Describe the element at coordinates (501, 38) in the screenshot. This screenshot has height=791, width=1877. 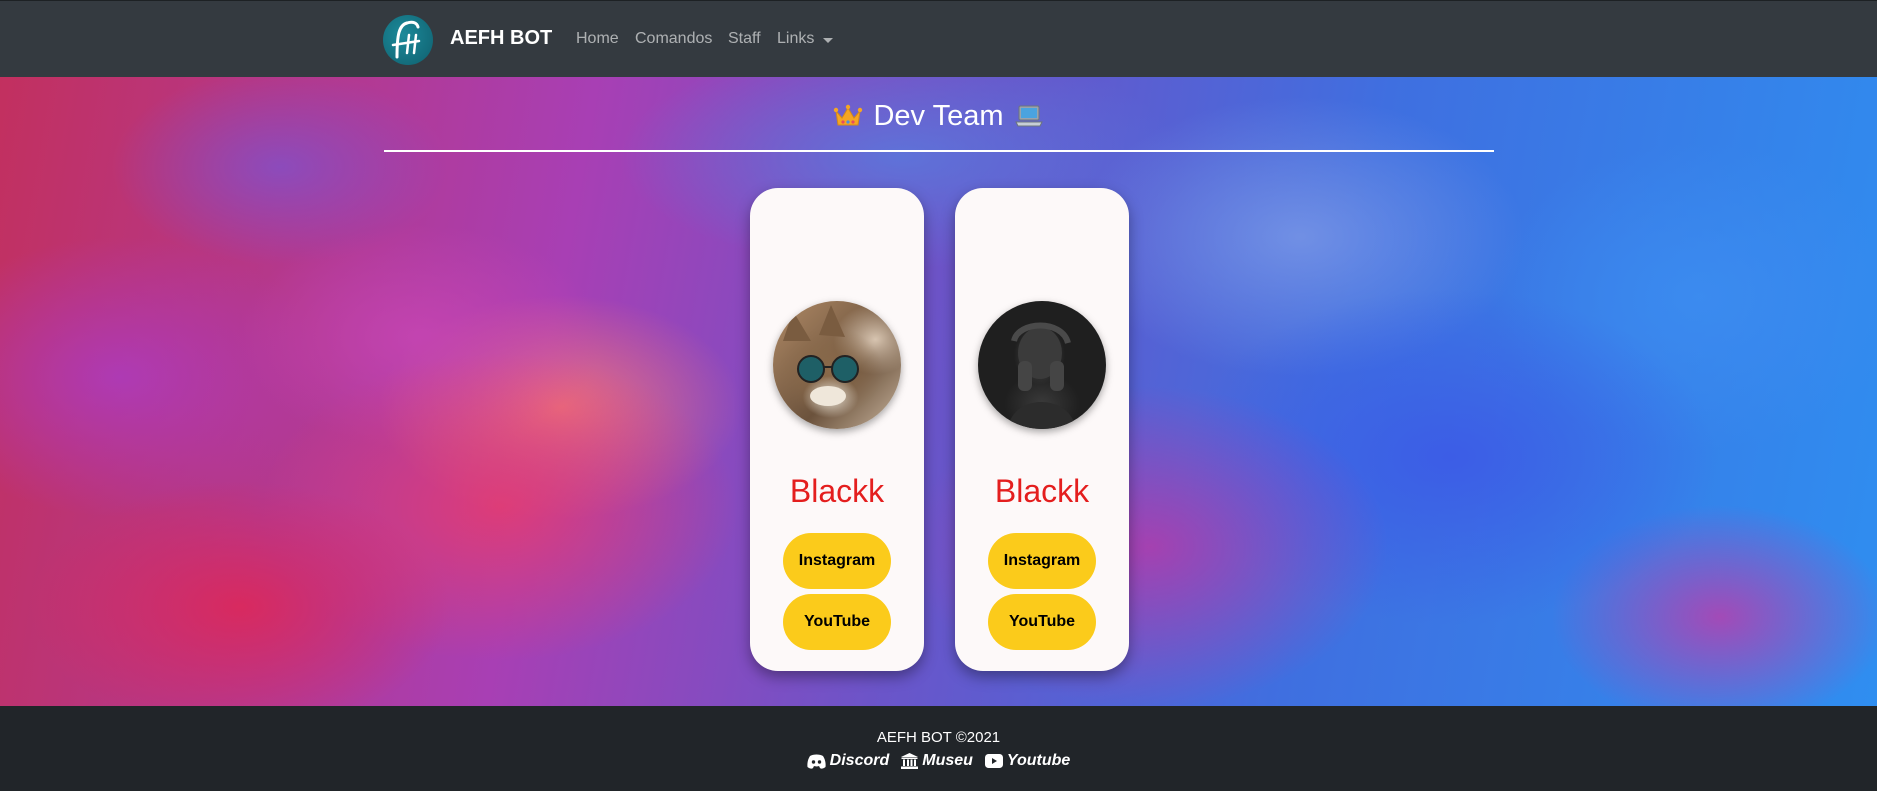
I see `brand-name: AEFH BOT` at that location.